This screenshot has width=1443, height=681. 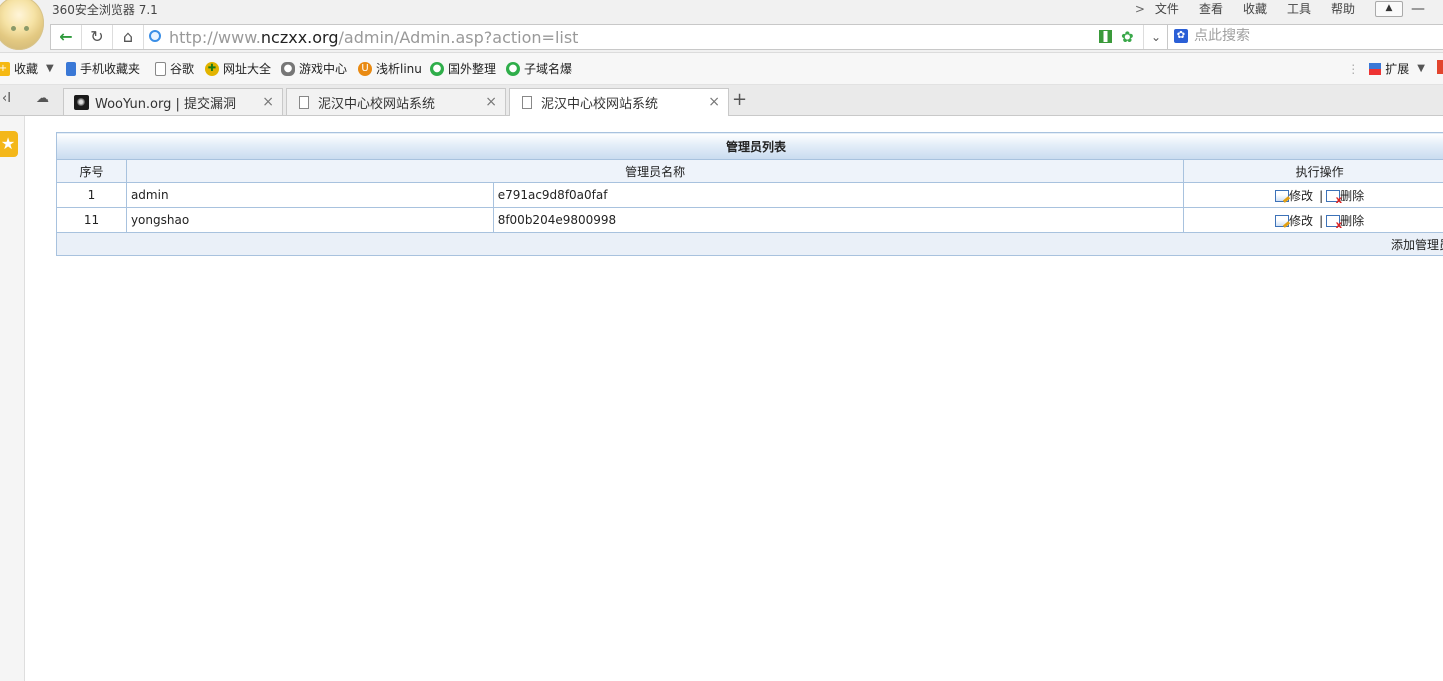 I want to click on header-name: 管理员名称, so click(x=655, y=171).